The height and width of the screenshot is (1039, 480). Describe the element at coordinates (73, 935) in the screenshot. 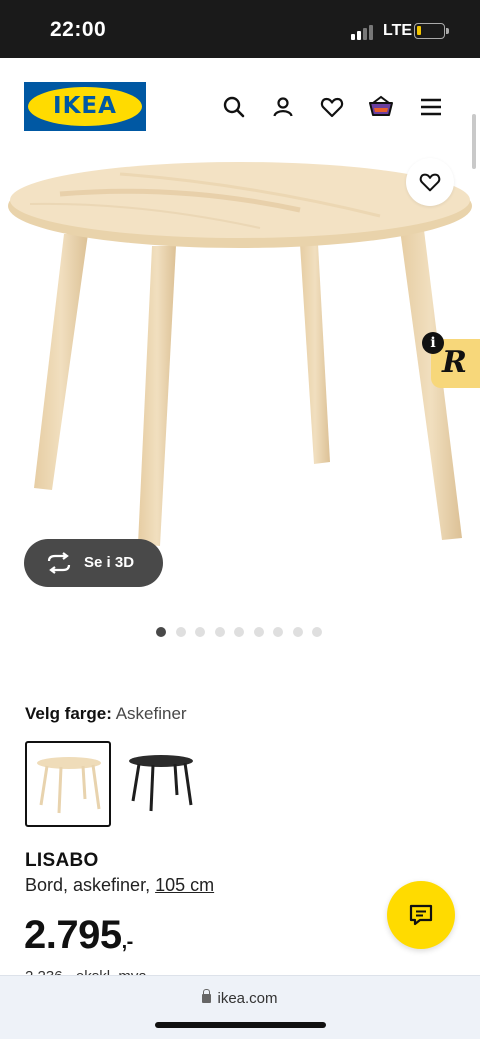

I see `price-value: 2.795` at that location.